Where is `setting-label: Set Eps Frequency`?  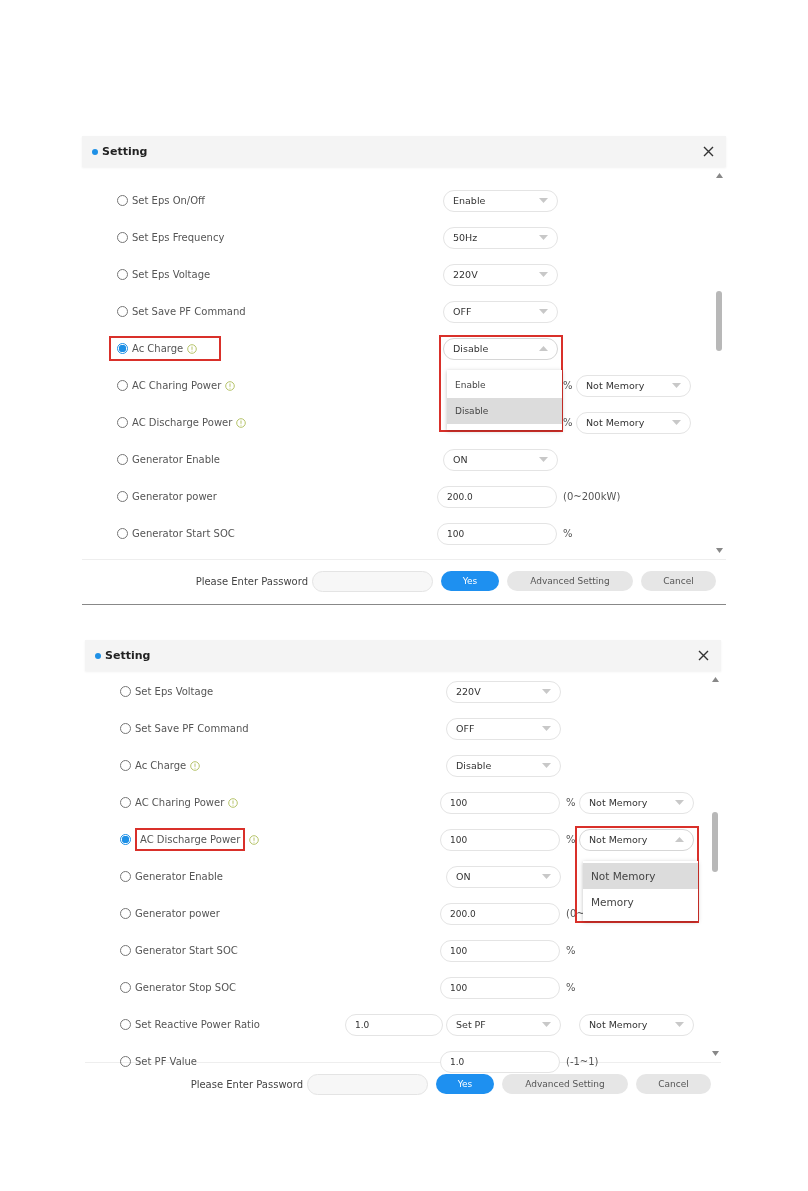 setting-label: Set Eps Frequency is located at coordinates (178, 237).